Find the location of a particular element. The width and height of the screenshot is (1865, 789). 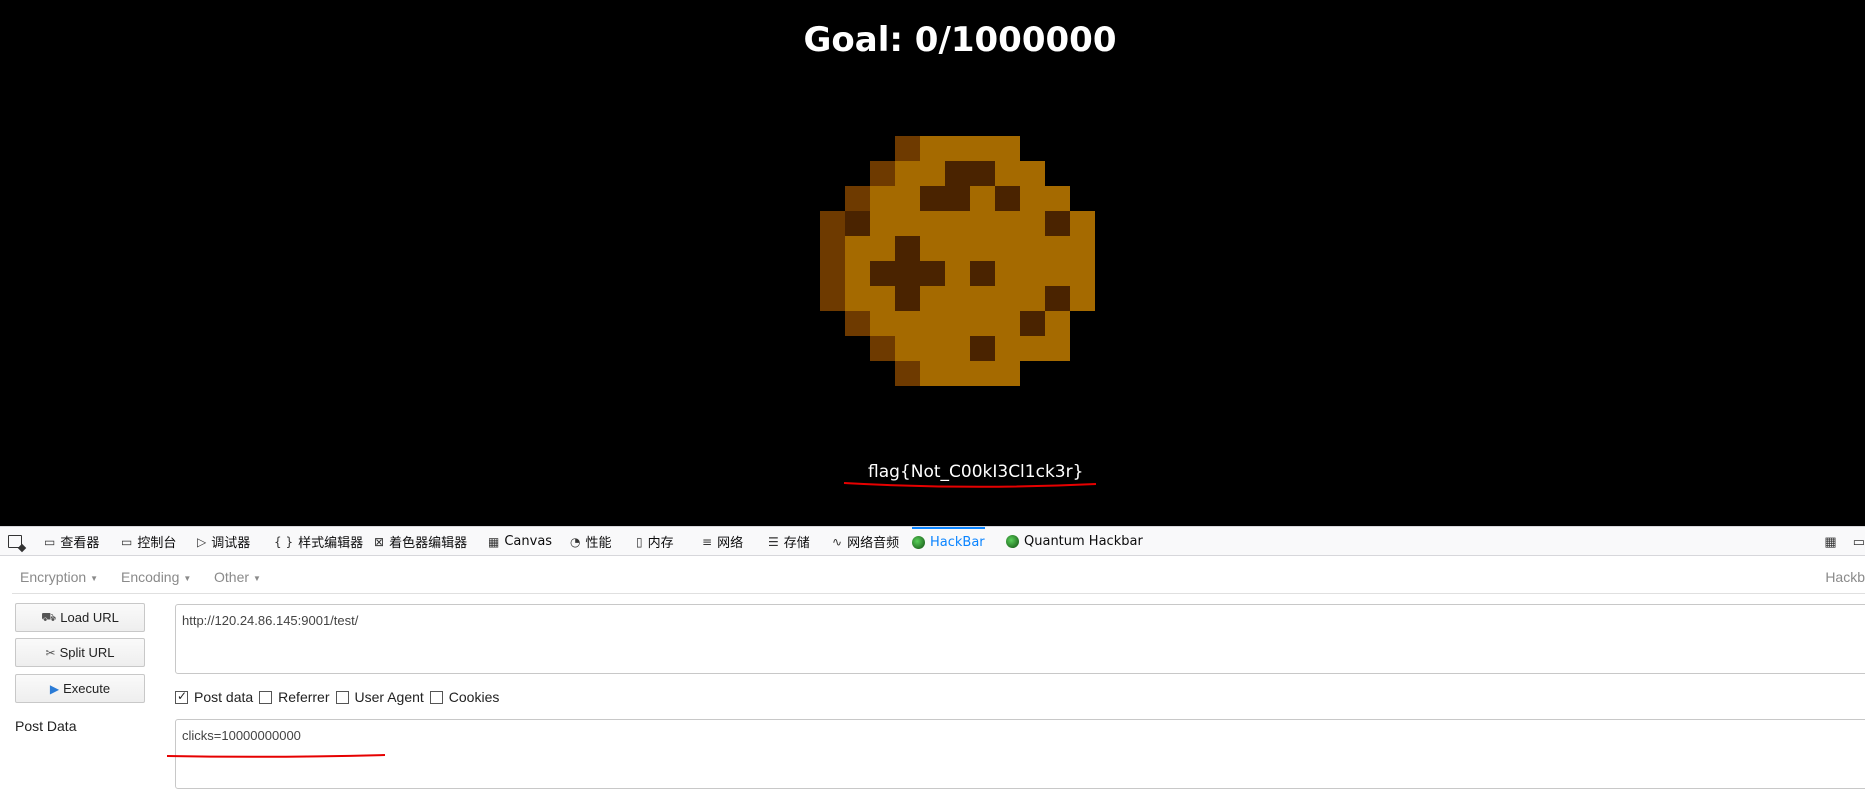

divider is located at coordinates (938, 593).